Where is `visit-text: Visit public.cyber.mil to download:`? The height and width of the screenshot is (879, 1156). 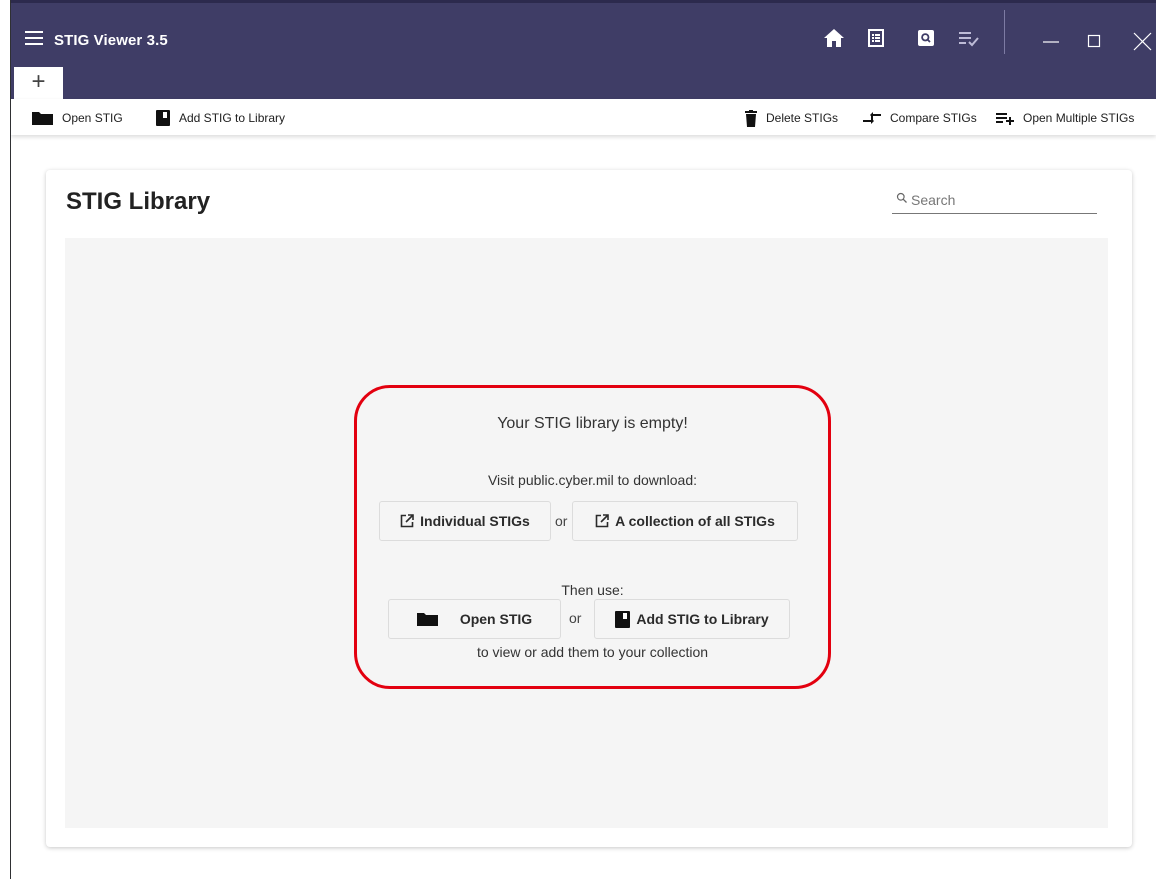 visit-text: Visit public.cyber.mil to download: is located at coordinates (592, 480).